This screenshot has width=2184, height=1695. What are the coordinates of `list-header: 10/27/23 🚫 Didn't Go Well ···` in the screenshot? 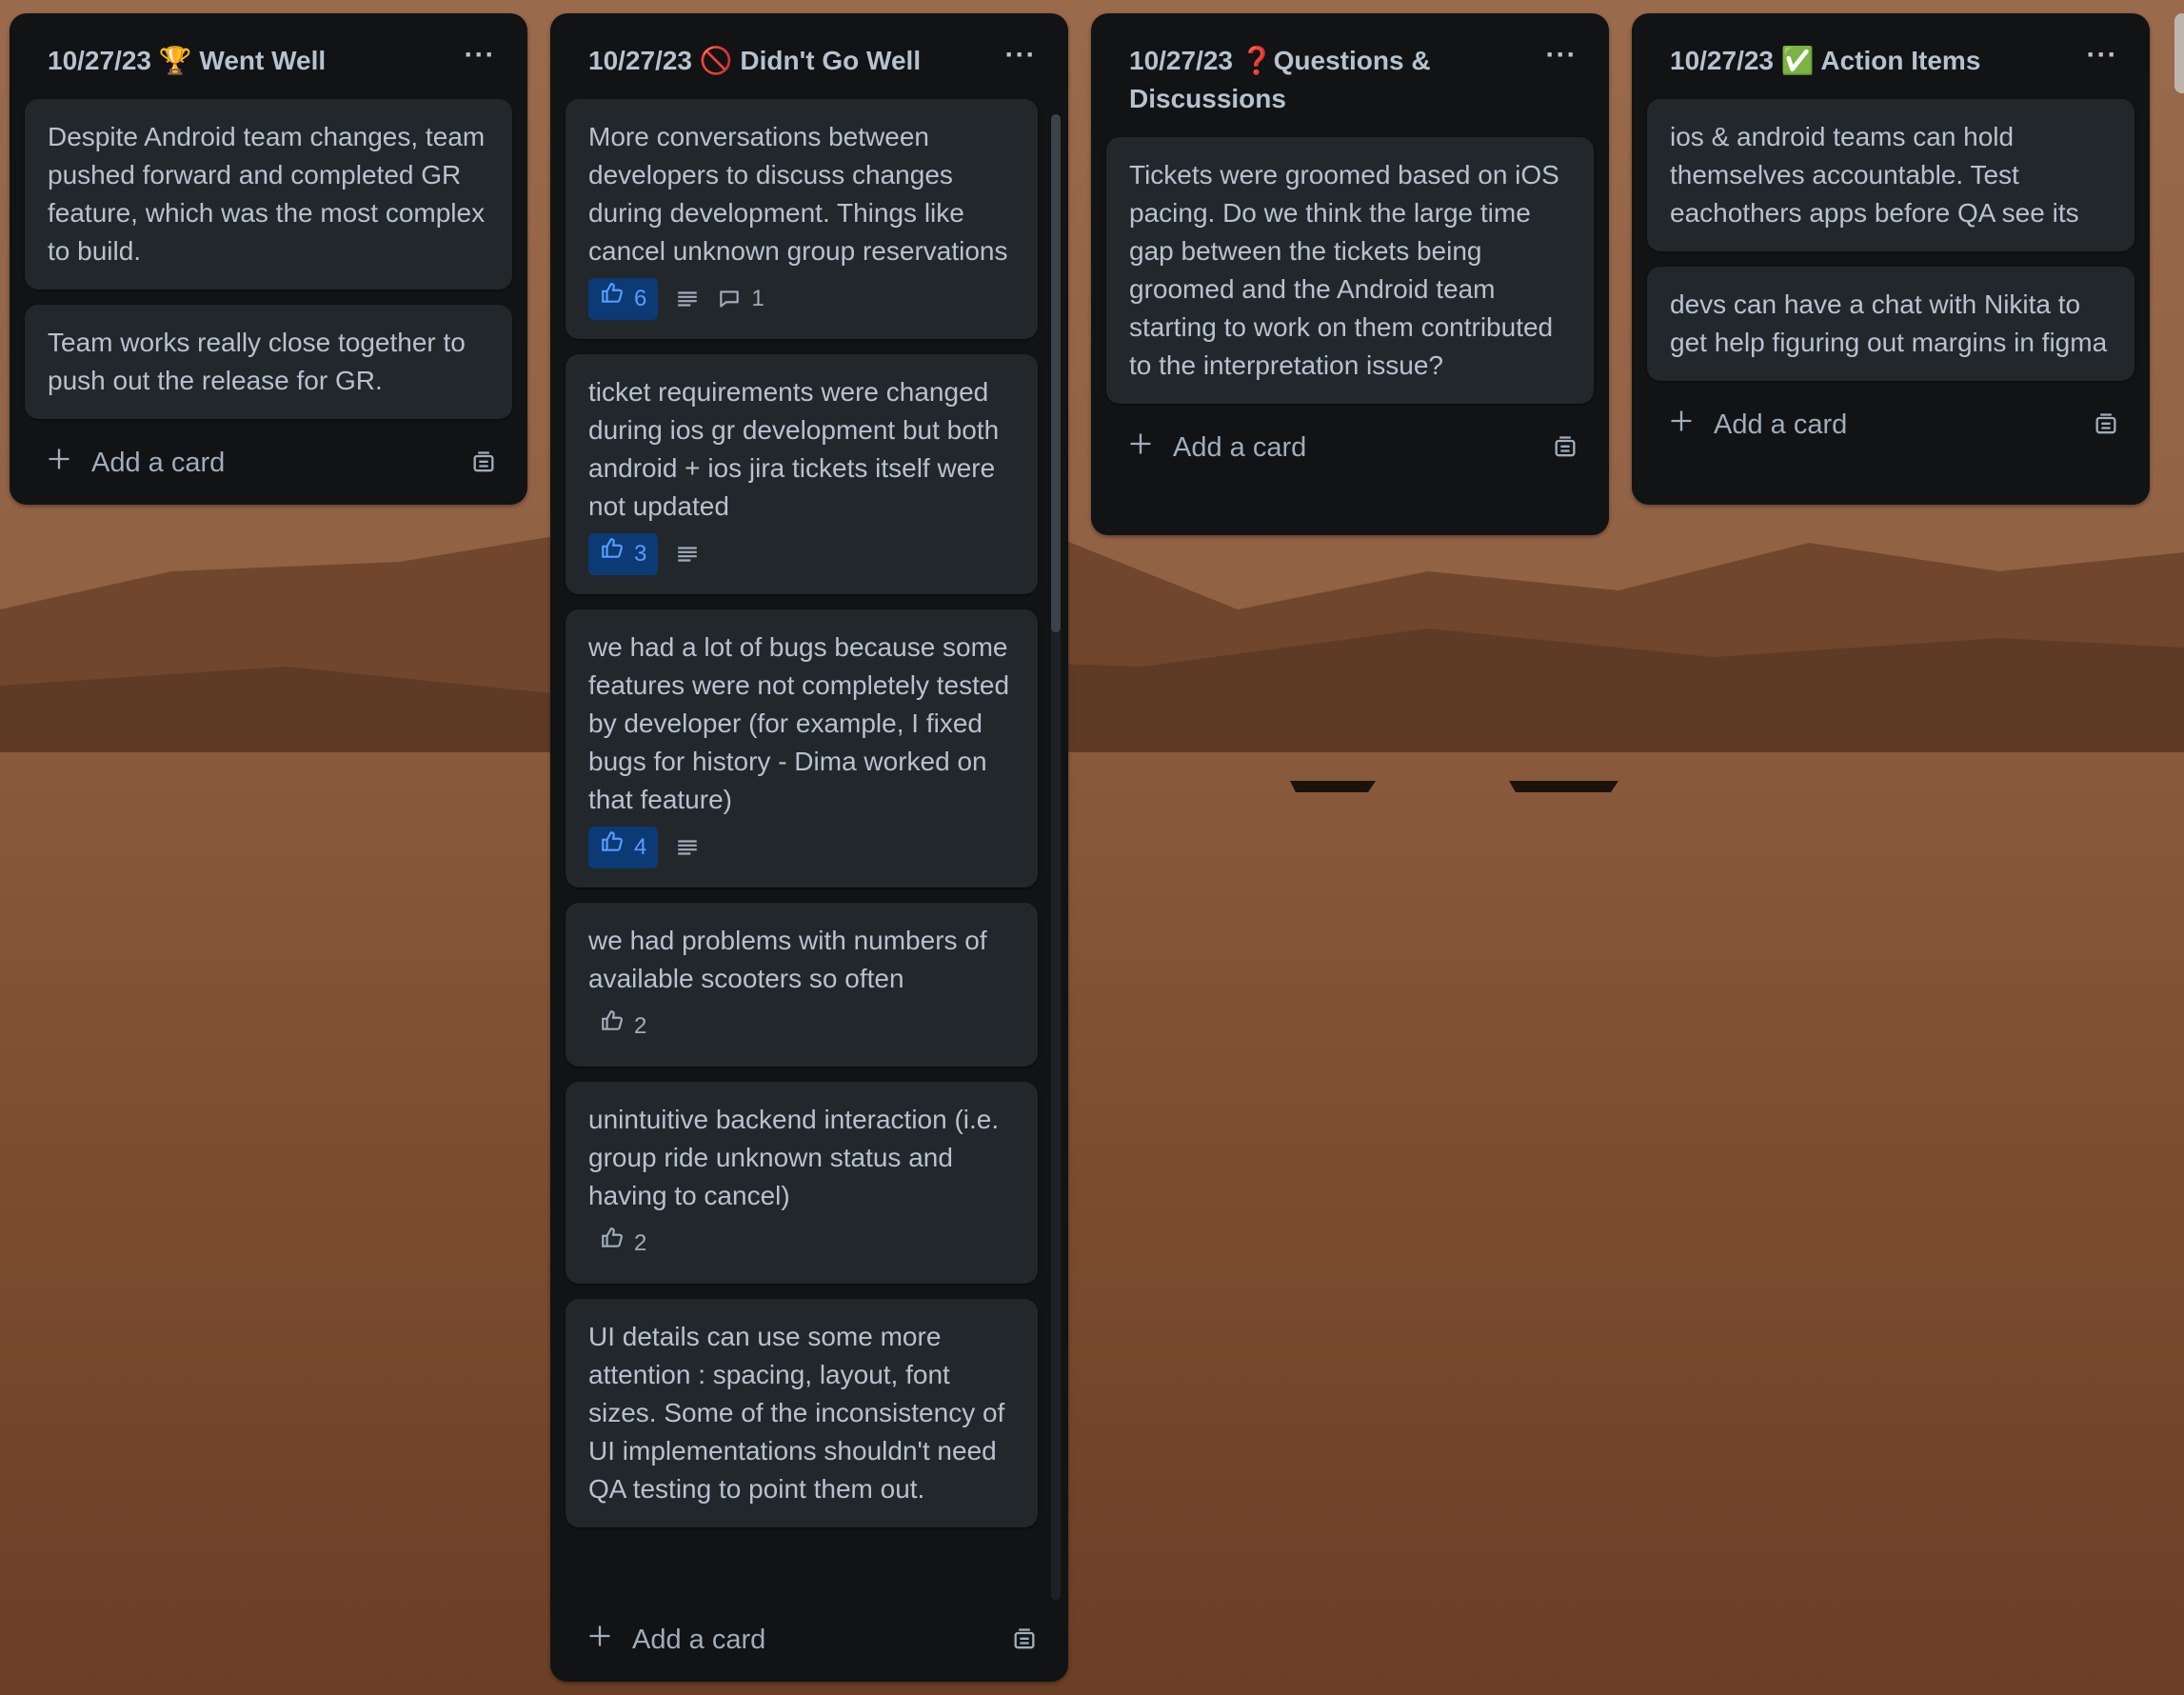 It's located at (809, 56).